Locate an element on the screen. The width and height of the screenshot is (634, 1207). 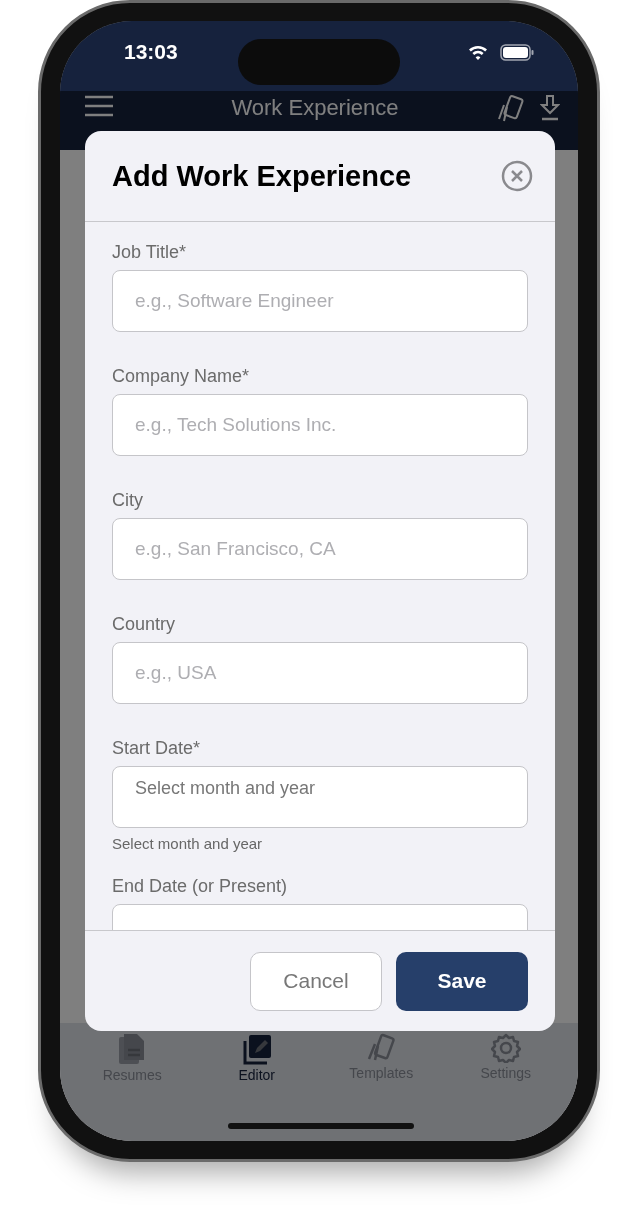
input-field: e.g., Software Engineer is located at coordinates (320, 301).